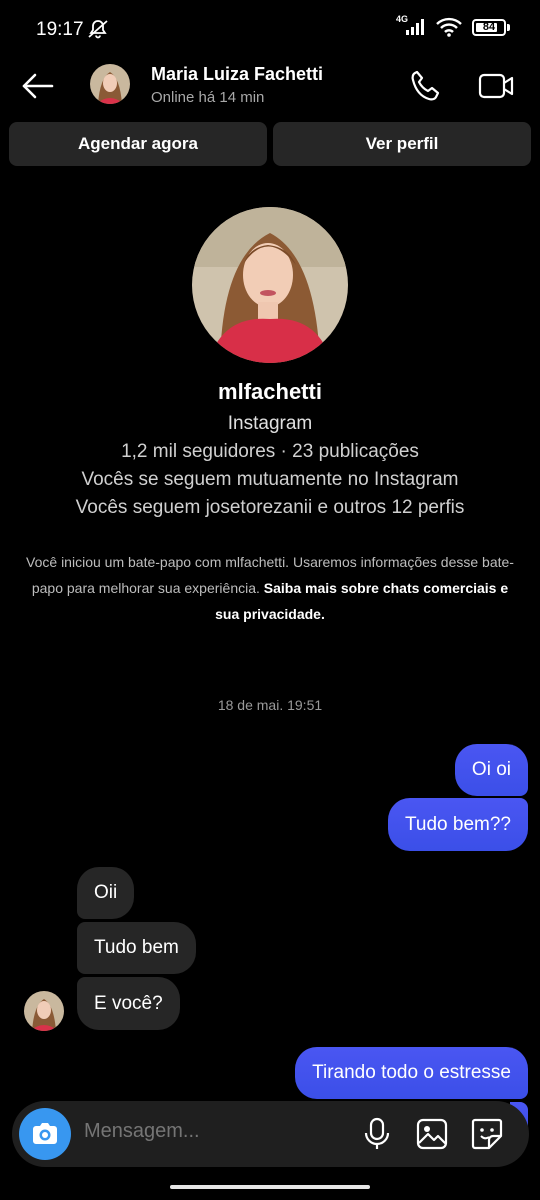  Describe the element at coordinates (60, 29) in the screenshot. I see `status-time: 19:17` at that location.